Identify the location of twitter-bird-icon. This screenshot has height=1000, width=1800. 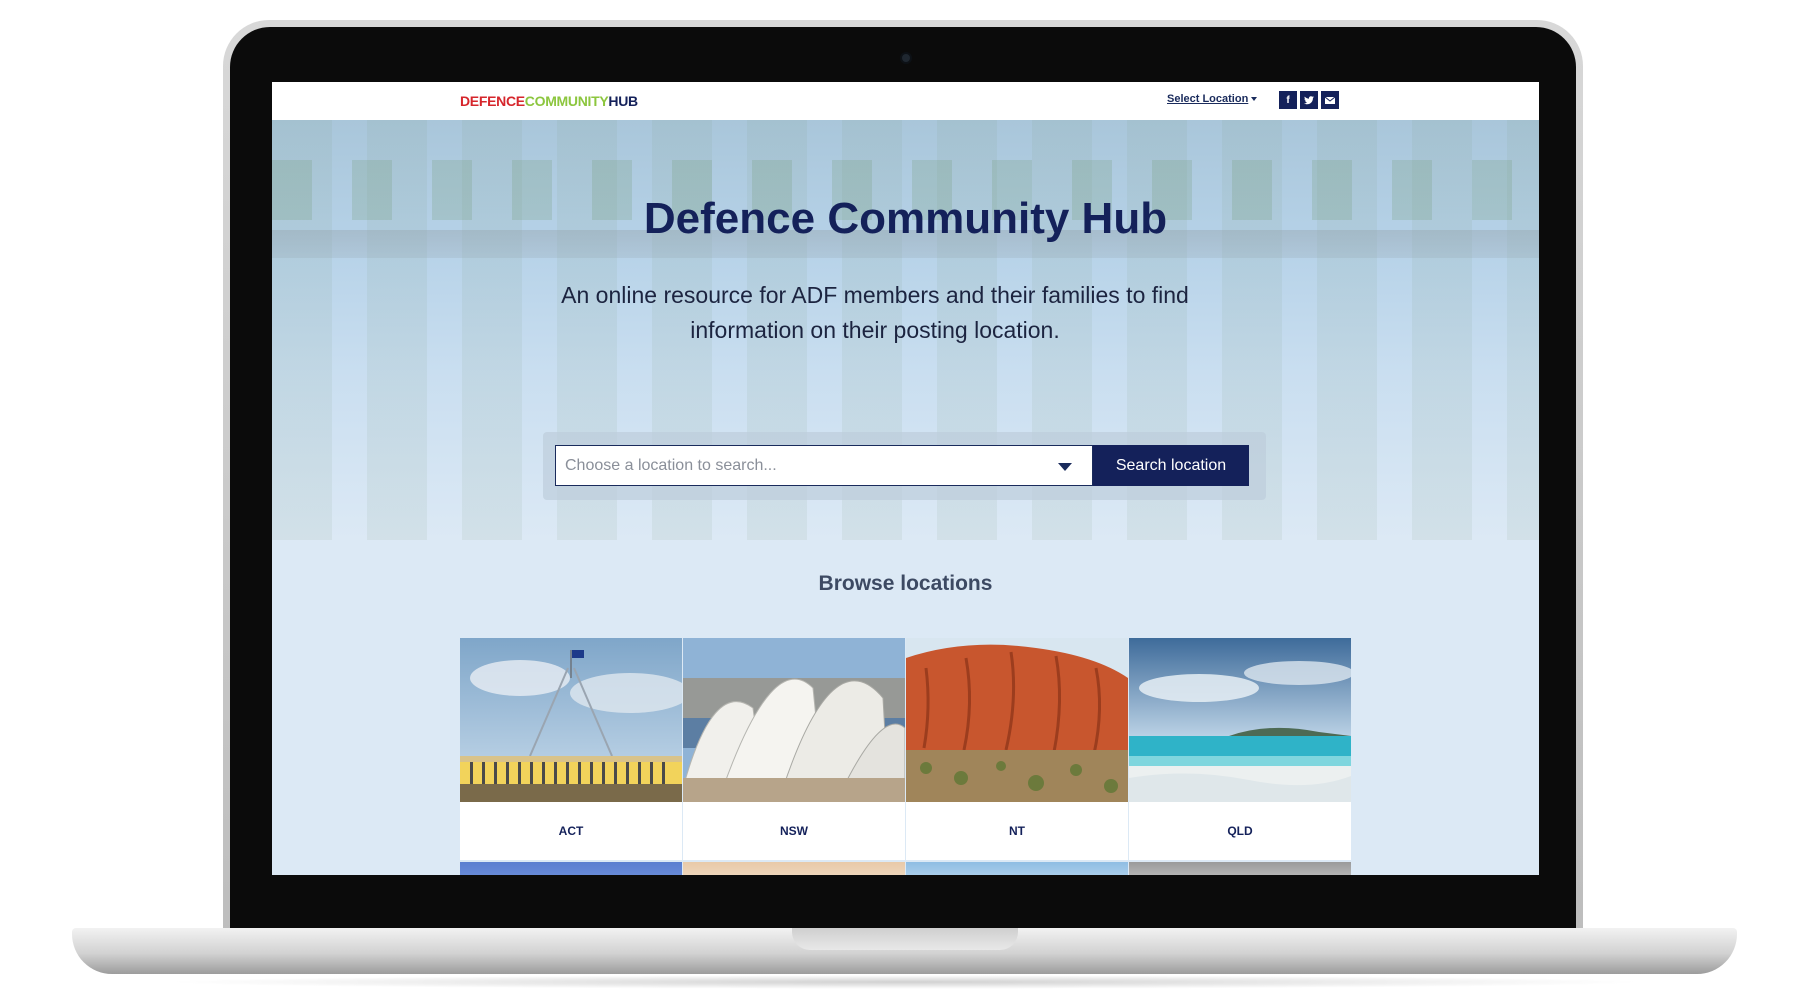
(1309, 99).